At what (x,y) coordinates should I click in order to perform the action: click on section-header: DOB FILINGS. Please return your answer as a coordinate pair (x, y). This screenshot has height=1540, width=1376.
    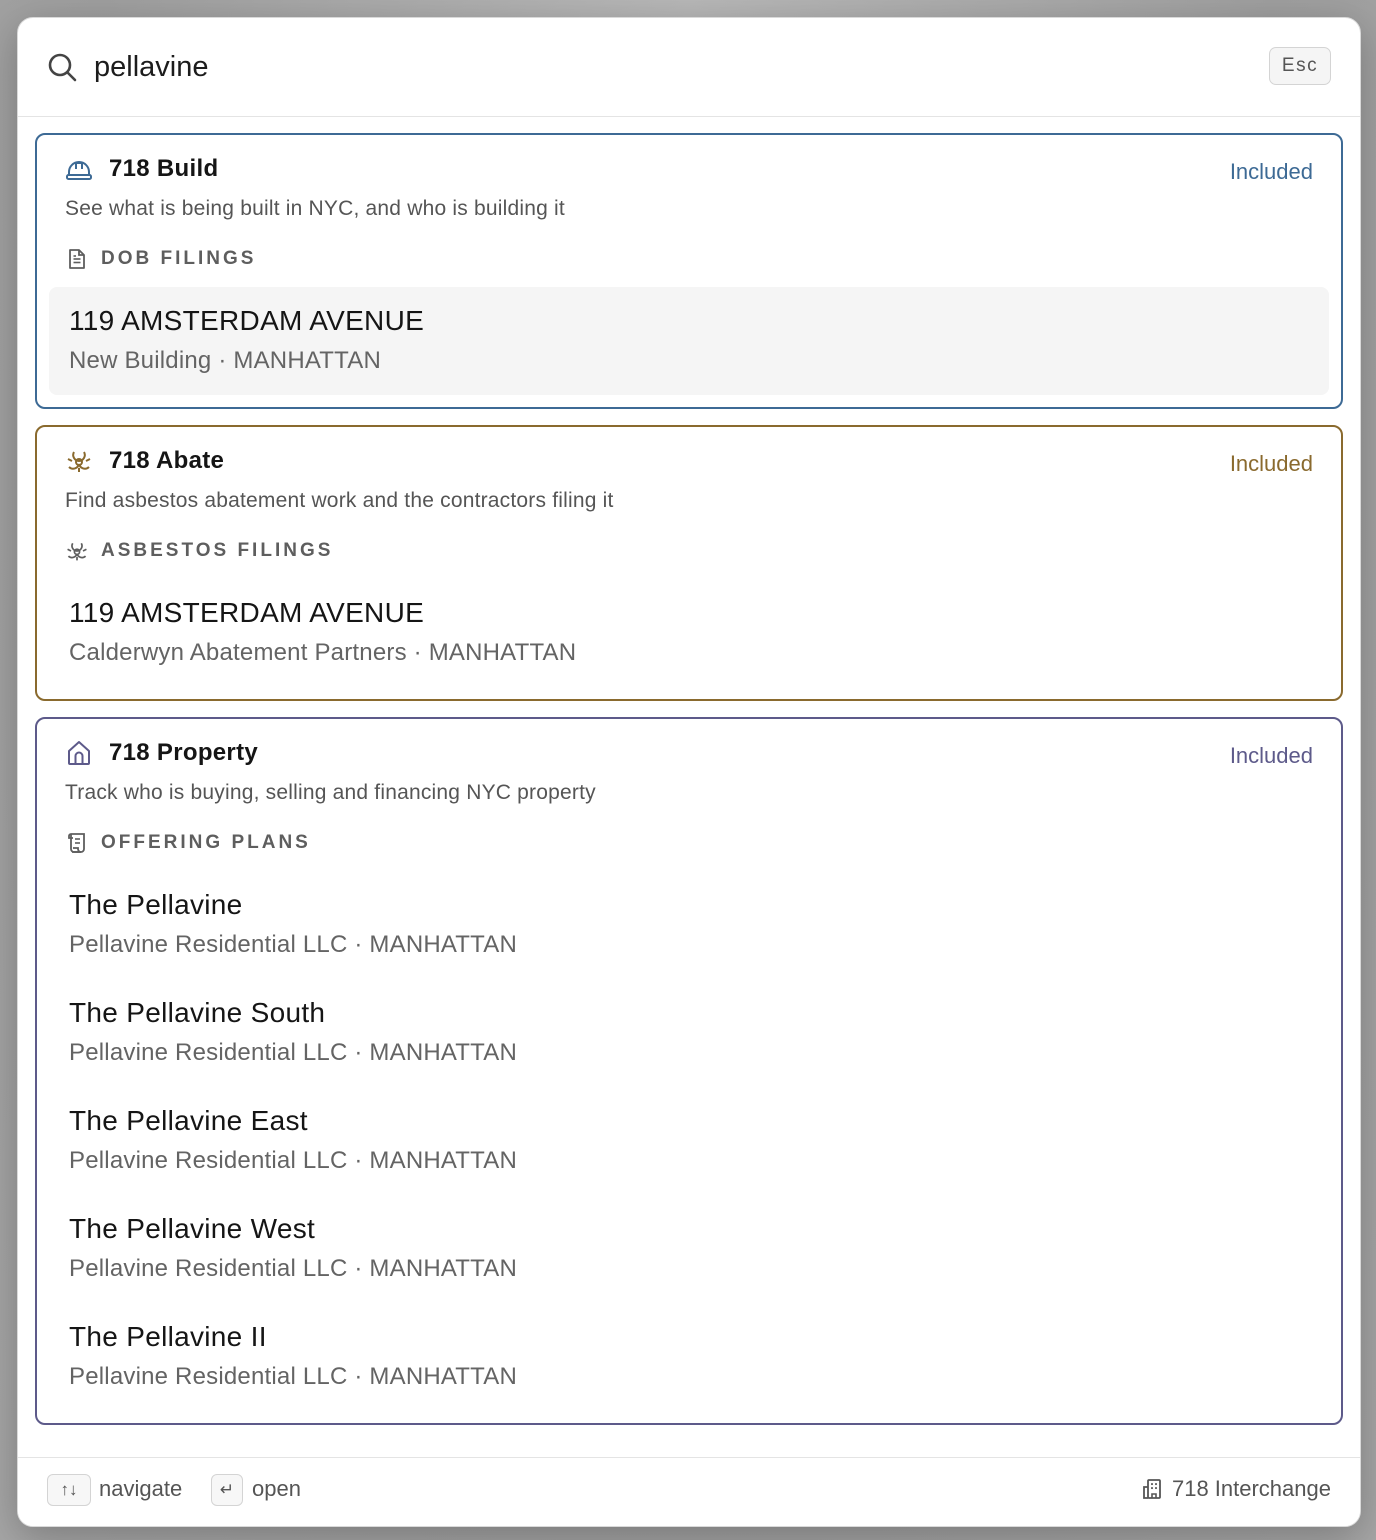
    Looking at the image, I should click on (160, 259).